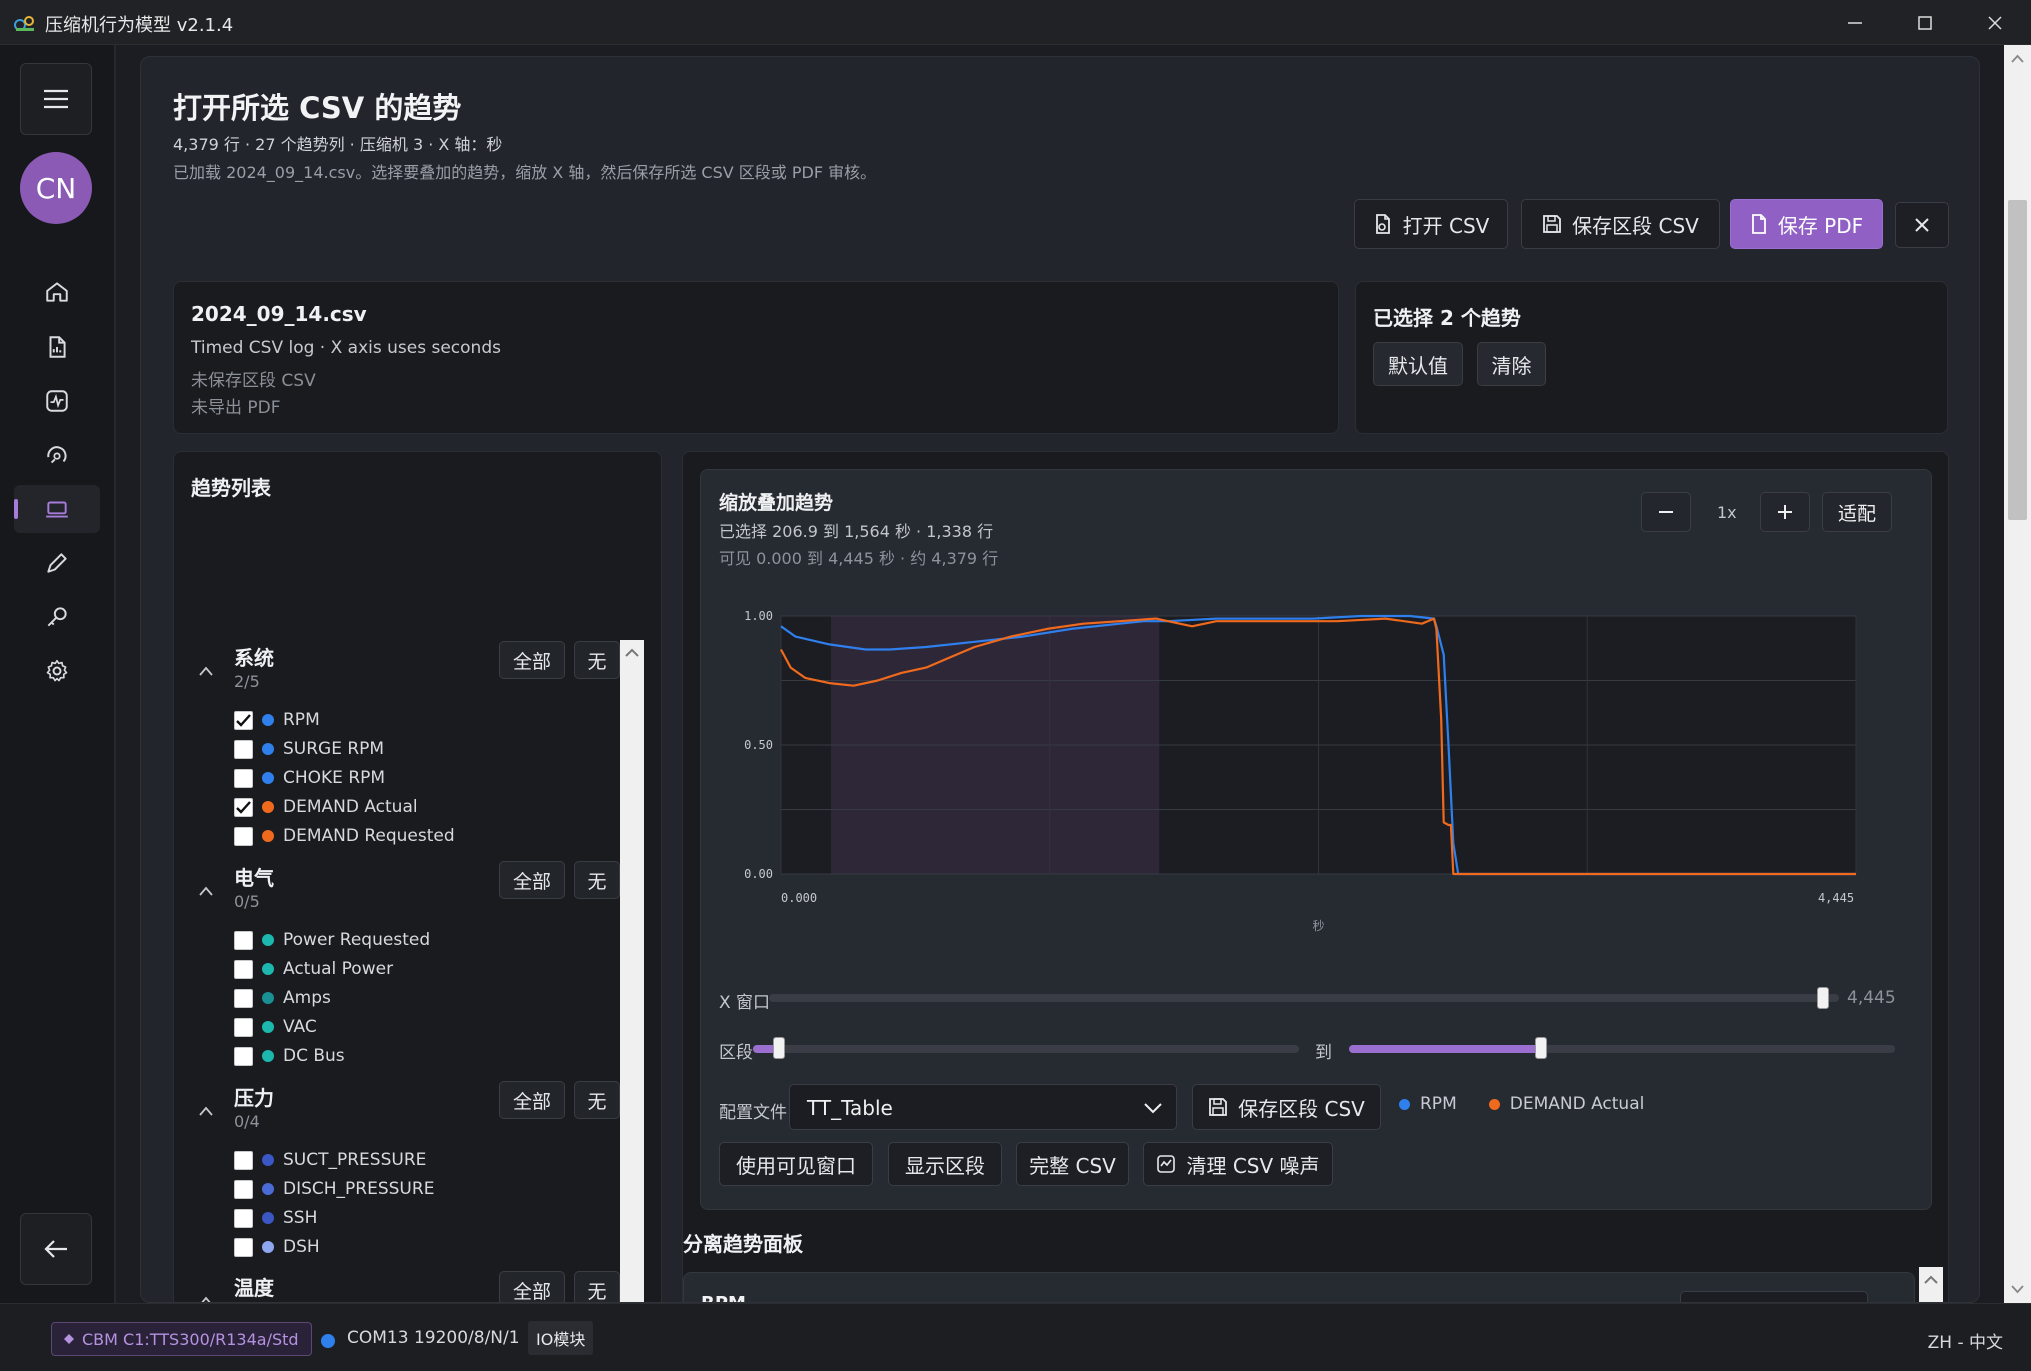 Image resolution: width=2031 pixels, height=1371 pixels. Describe the element at coordinates (181, 1339) in the screenshot. I see `device-chip: CBM C1:TTS300/R134a/Std` at that location.